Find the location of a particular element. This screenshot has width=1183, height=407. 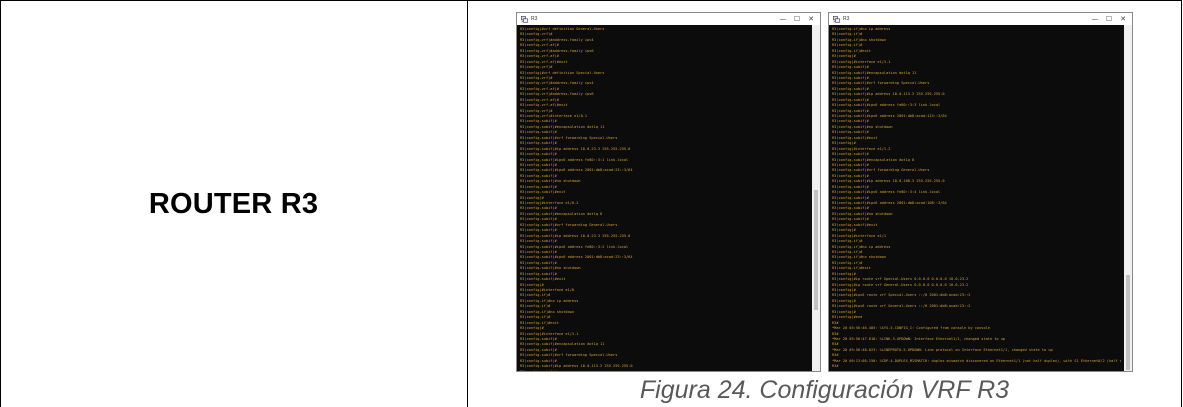

table-border-right is located at coordinates (1181, 204).